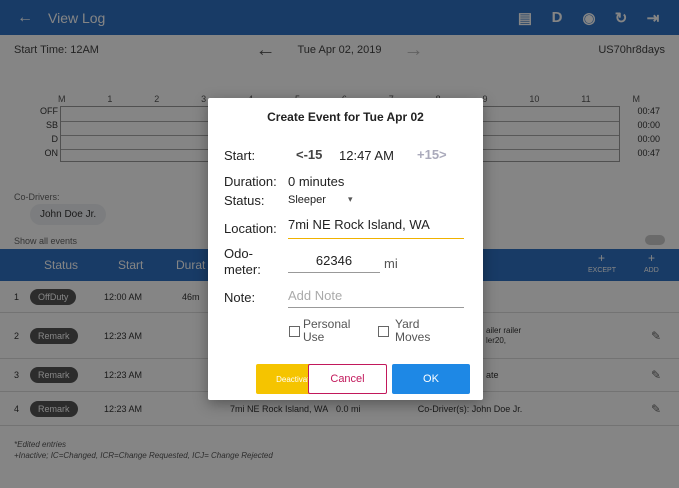  What do you see at coordinates (240, 155) in the screenshot?
I see `start-label: Start:` at bounding box center [240, 155].